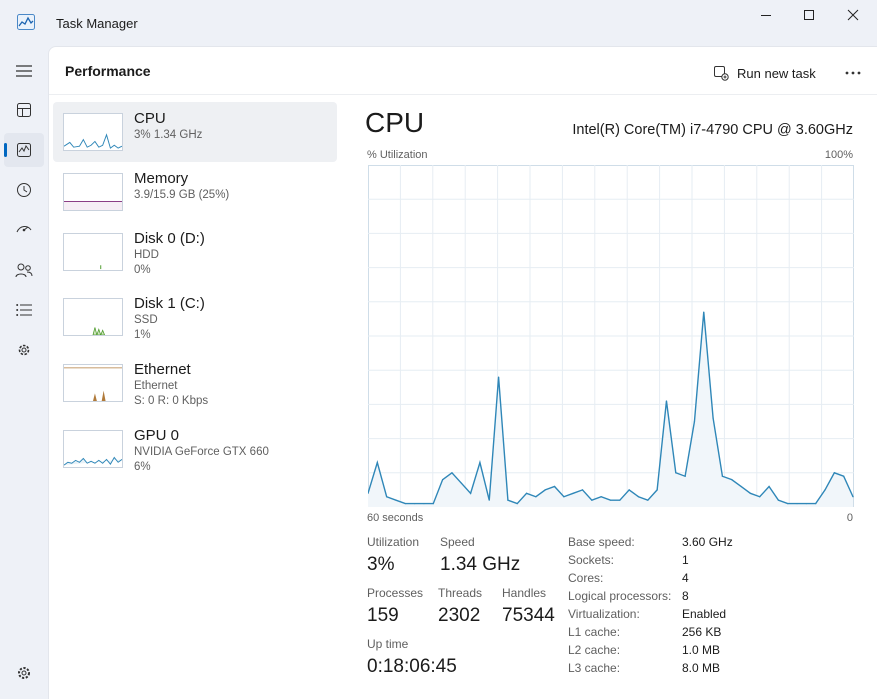 Image resolution: width=877 pixels, height=699 pixels. Describe the element at coordinates (849, 518) in the screenshot. I see `graph-y-min-label: 0` at that location.